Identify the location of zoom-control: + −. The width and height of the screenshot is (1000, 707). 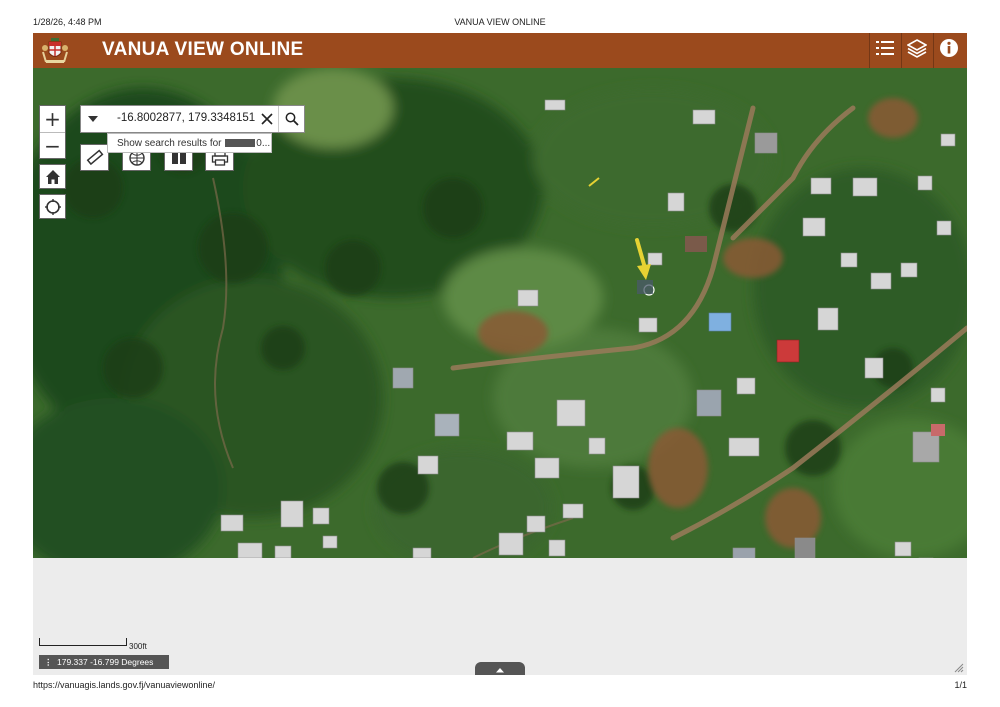
(52, 132).